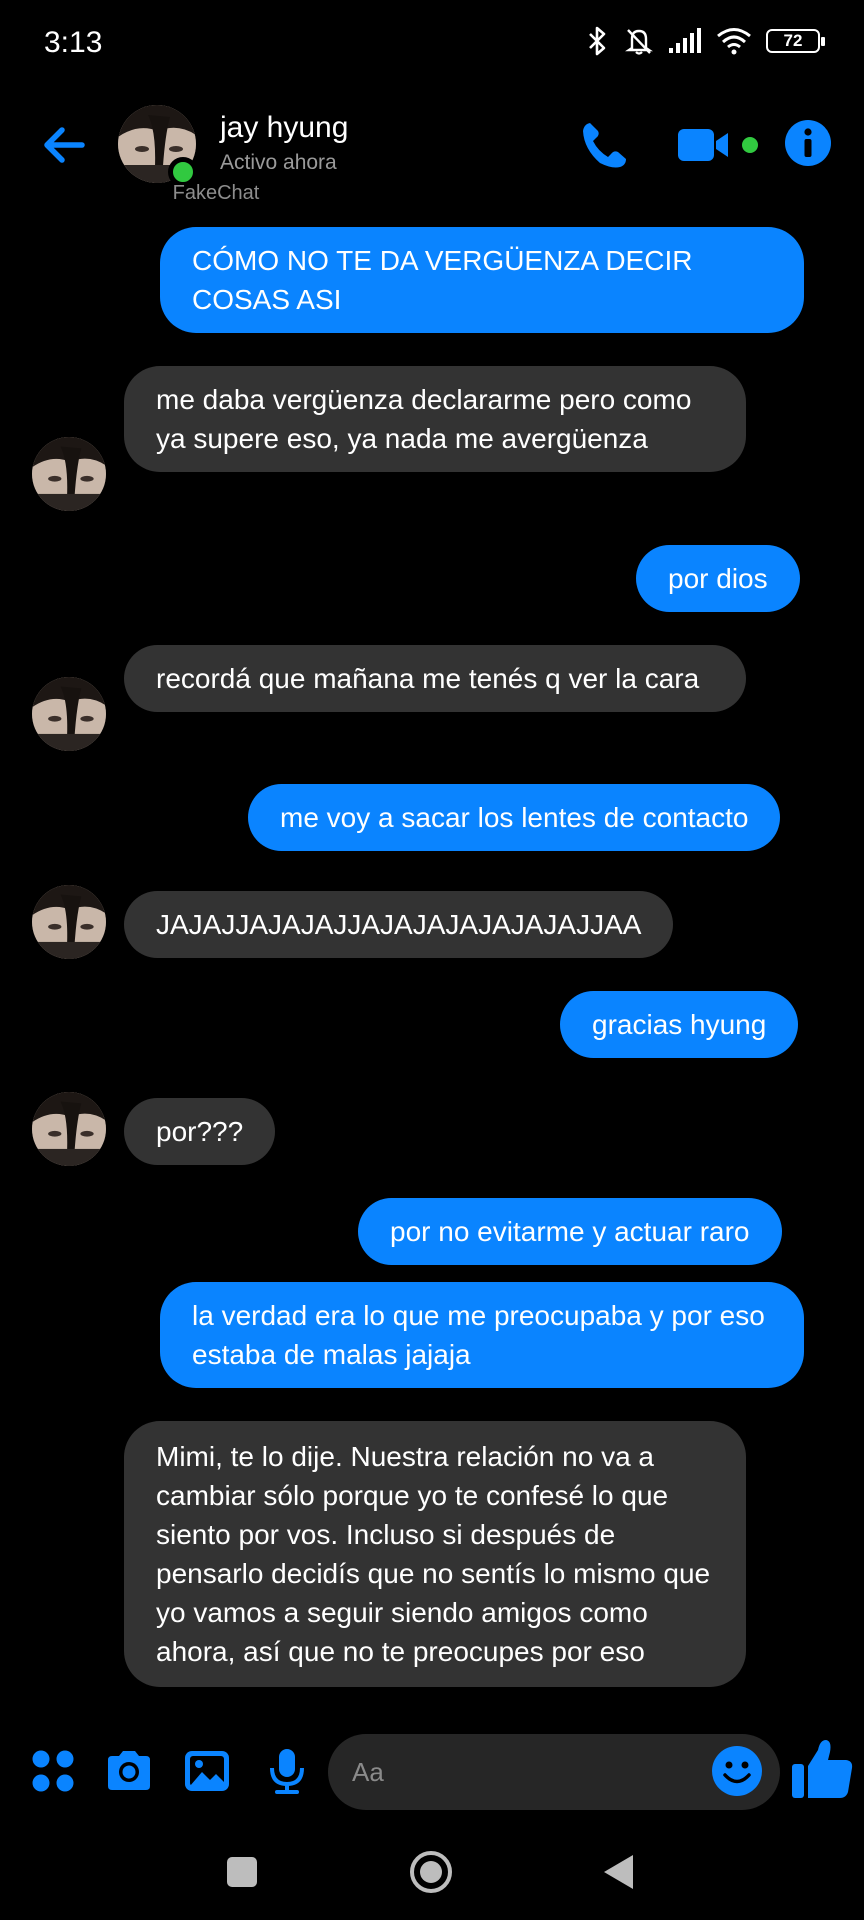 This screenshot has width=864, height=1920. What do you see at coordinates (200, 1131) in the screenshot?
I see `message-in: por???` at bounding box center [200, 1131].